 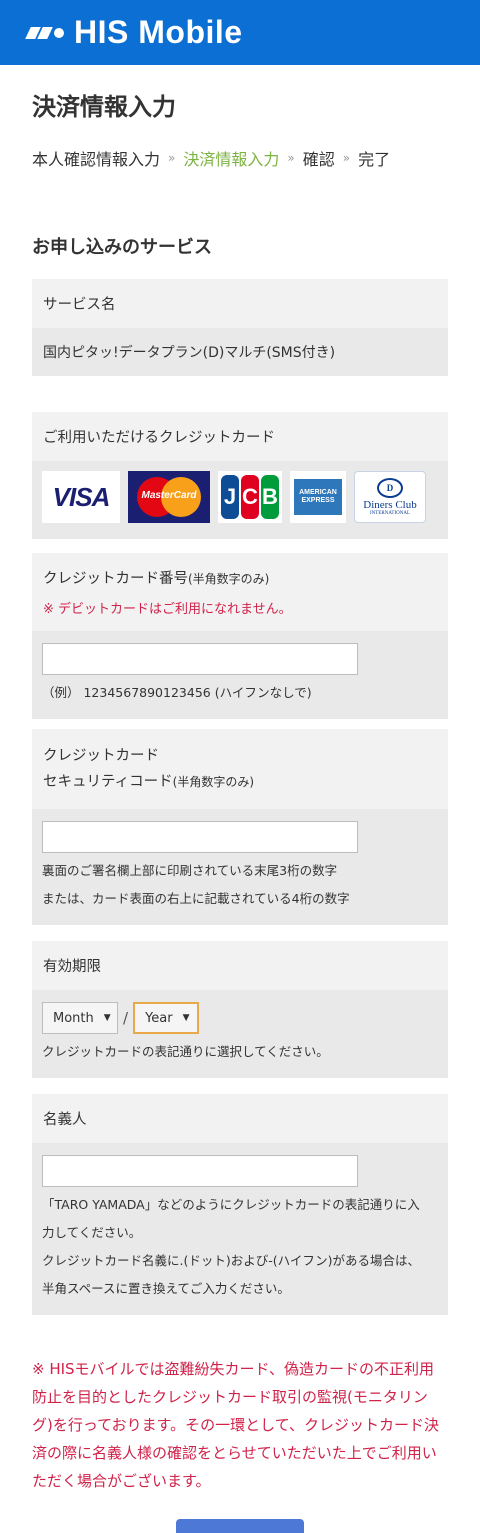 What do you see at coordinates (159, 1018) in the screenshot?
I see `expiry-year-value: Year` at bounding box center [159, 1018].